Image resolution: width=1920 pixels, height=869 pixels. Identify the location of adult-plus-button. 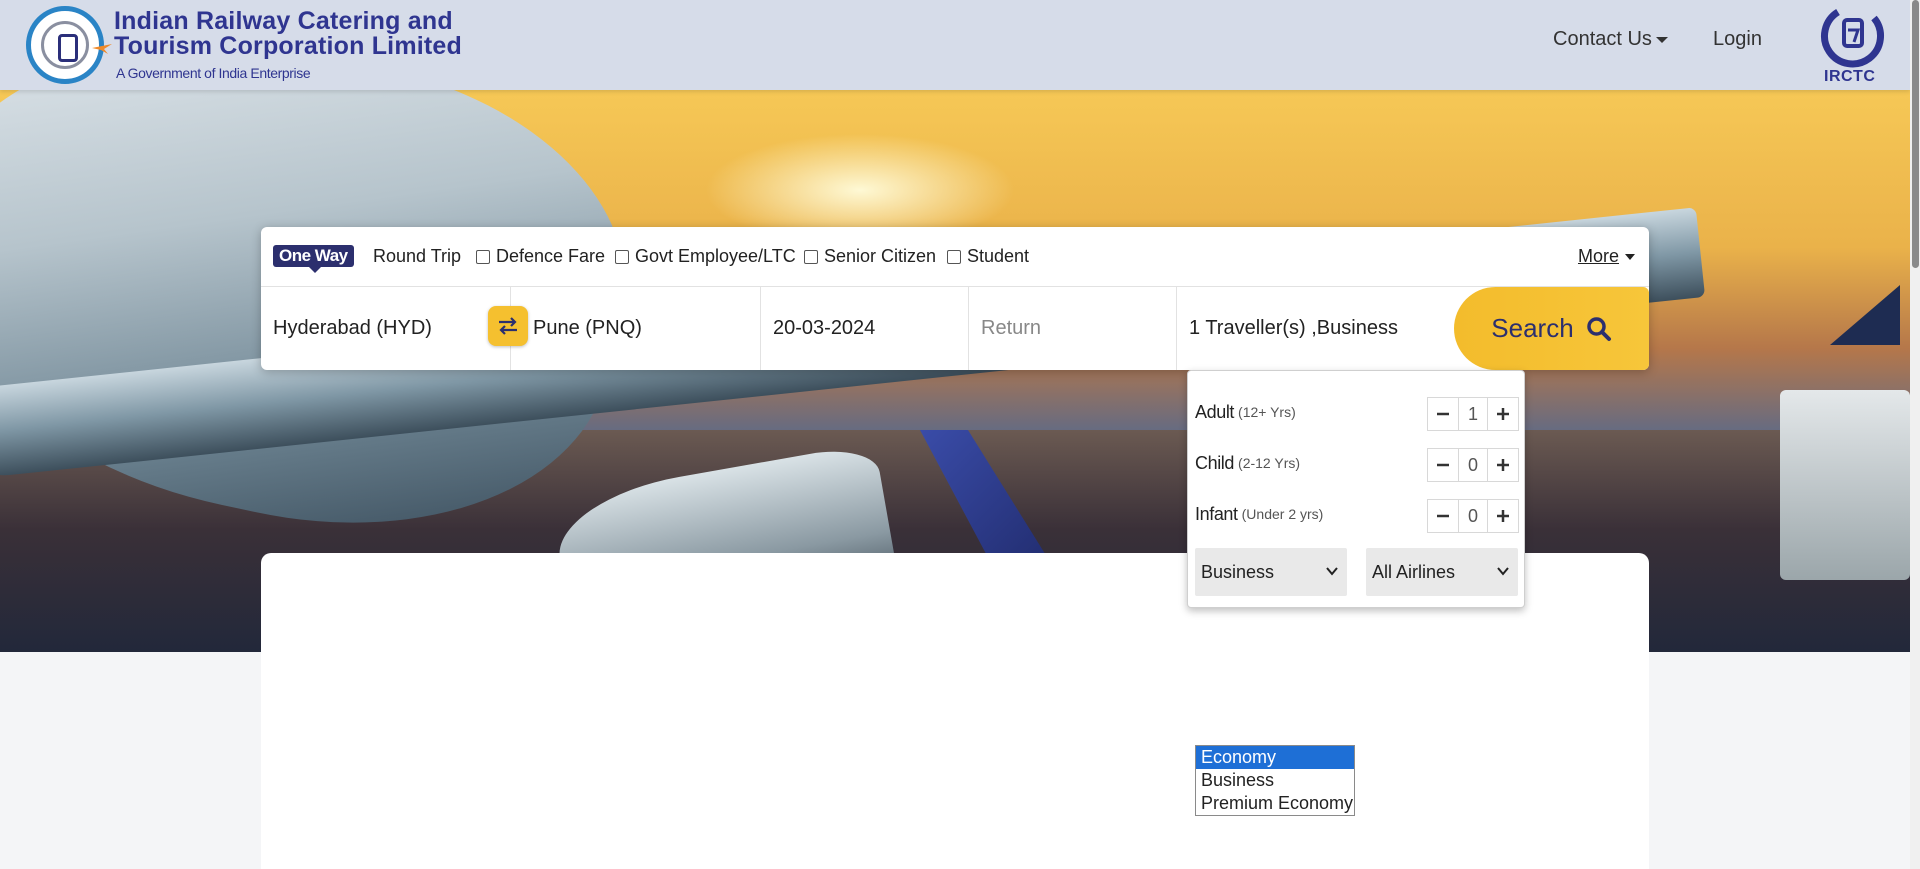
(1503, 414).